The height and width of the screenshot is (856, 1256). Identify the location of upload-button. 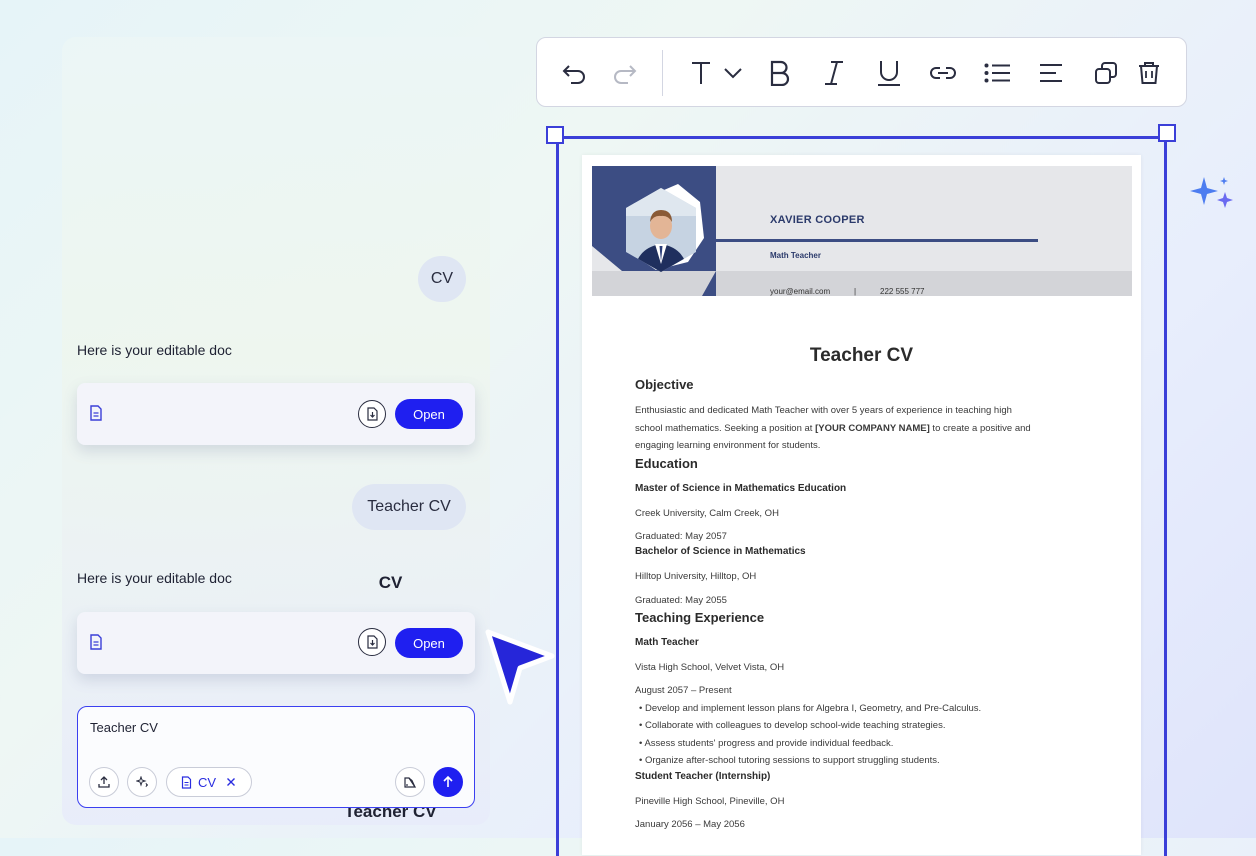
(104, 782).